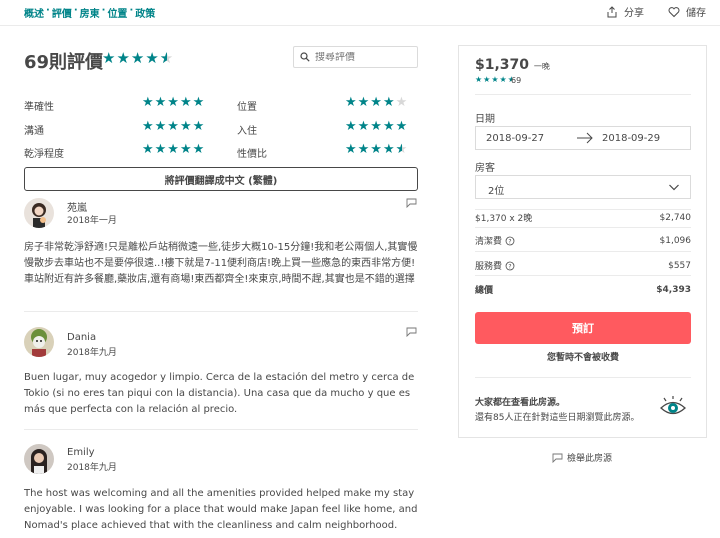 Image resolution: width=720 pixels, height=538 pixels. I want to click on reviewer-name: Dania, so click(81, 337).